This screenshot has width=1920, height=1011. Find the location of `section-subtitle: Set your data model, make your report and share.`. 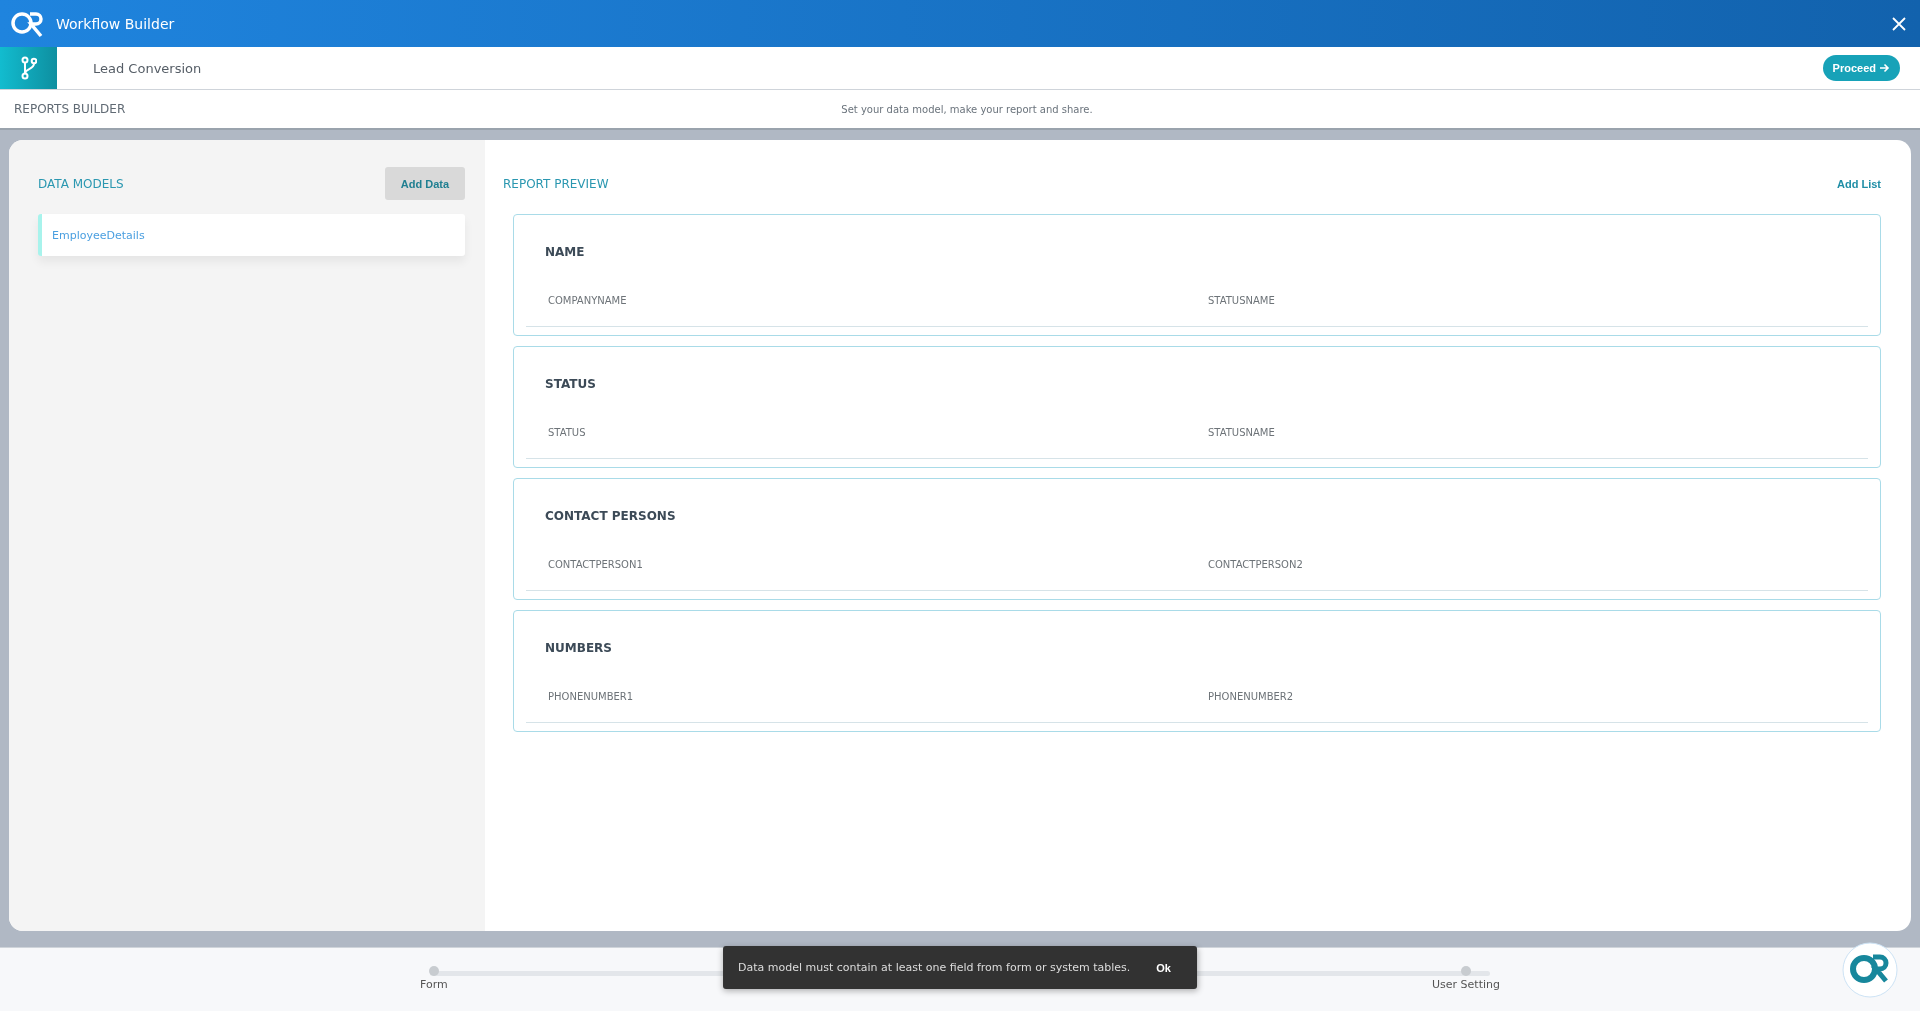

section-subtitle: Set your data model, make your report and share. is located at coordinates (967, 109).